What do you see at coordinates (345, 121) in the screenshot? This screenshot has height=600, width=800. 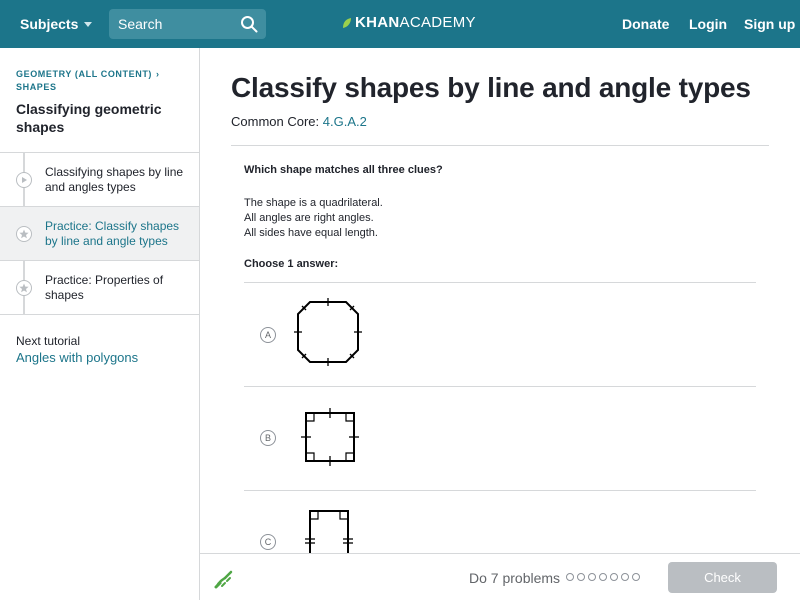 I see `standard-code-link: 4.G.A.2` at bounding box center [345, 121].